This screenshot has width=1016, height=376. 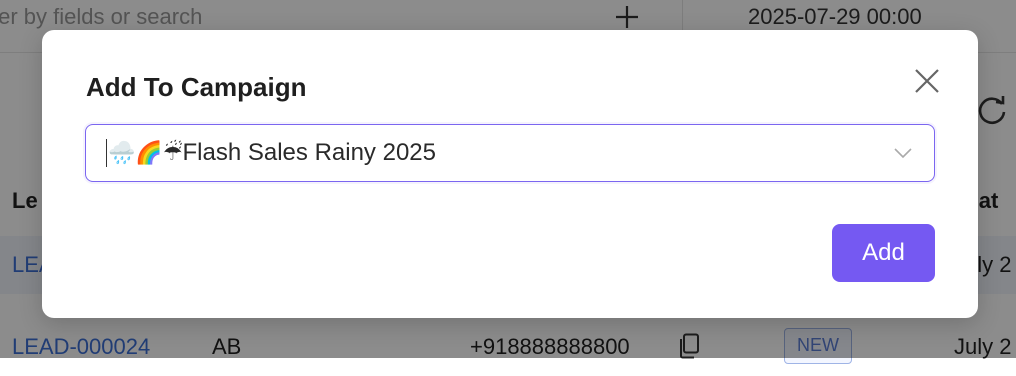 What do you see at coordinates (883, 253) in the screenshot?
I see `add-button: Add` at bounding box center [883, 253].